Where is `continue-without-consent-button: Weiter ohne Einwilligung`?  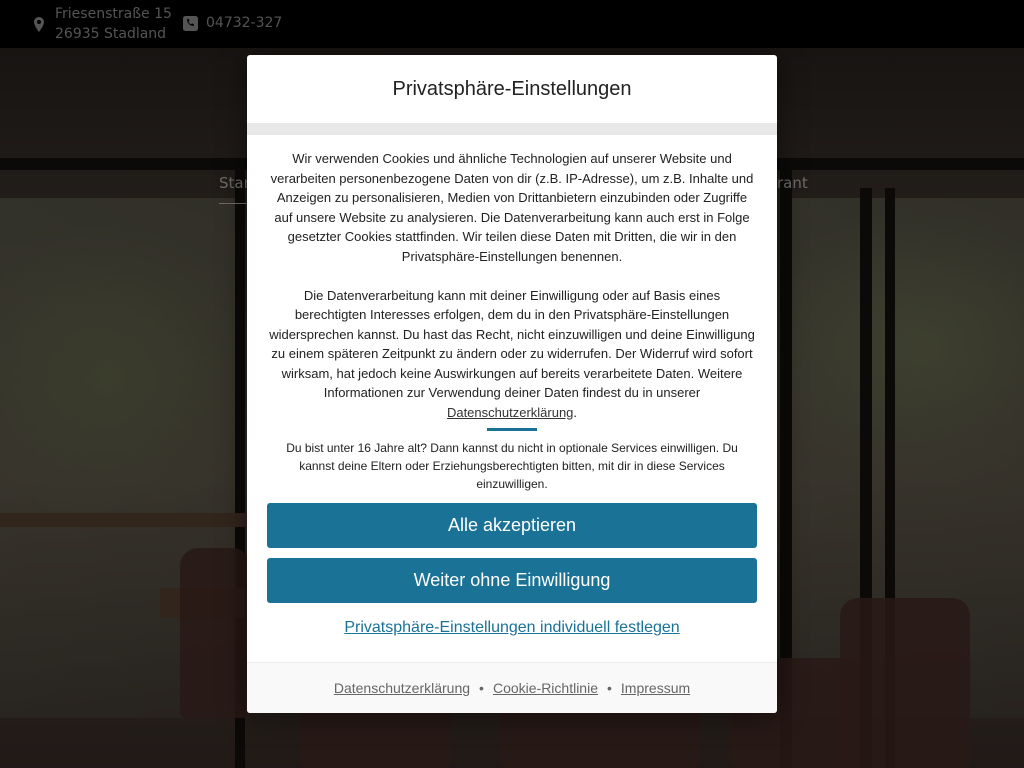
continue-without-consent-button: Weiter ohne Einwilligung is located at coordinates (512, 580).